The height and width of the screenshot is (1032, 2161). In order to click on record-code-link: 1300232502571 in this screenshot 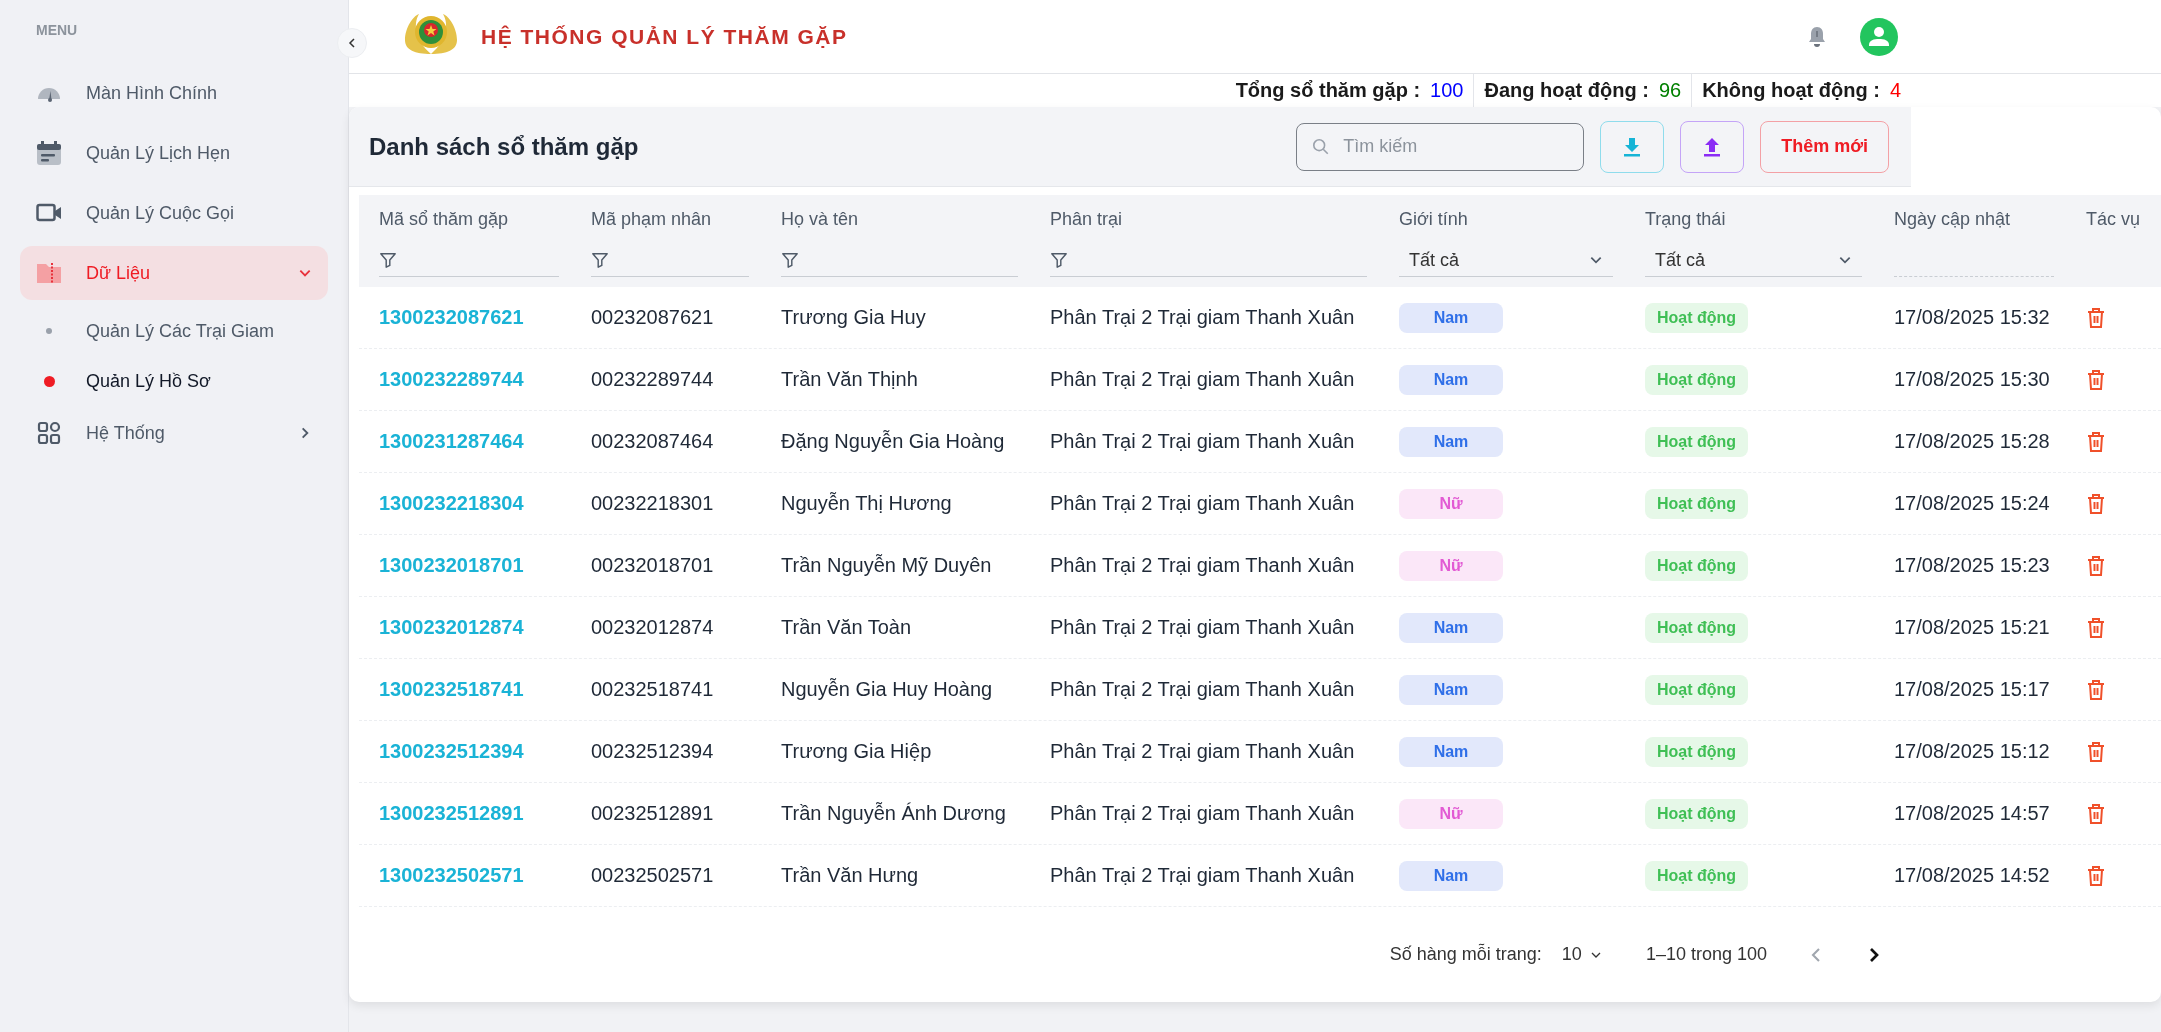, I will do `click(451, 875)`.